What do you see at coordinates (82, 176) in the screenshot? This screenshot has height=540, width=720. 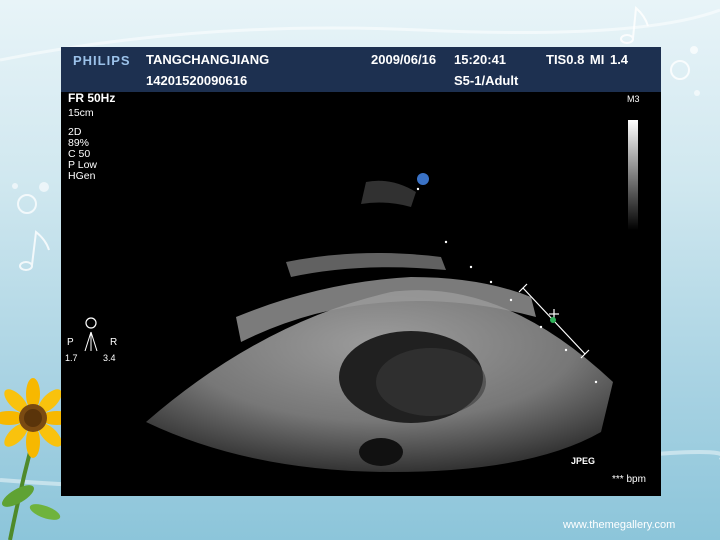 I see `param-frequency: HGen` at bounding box center [82, 176].